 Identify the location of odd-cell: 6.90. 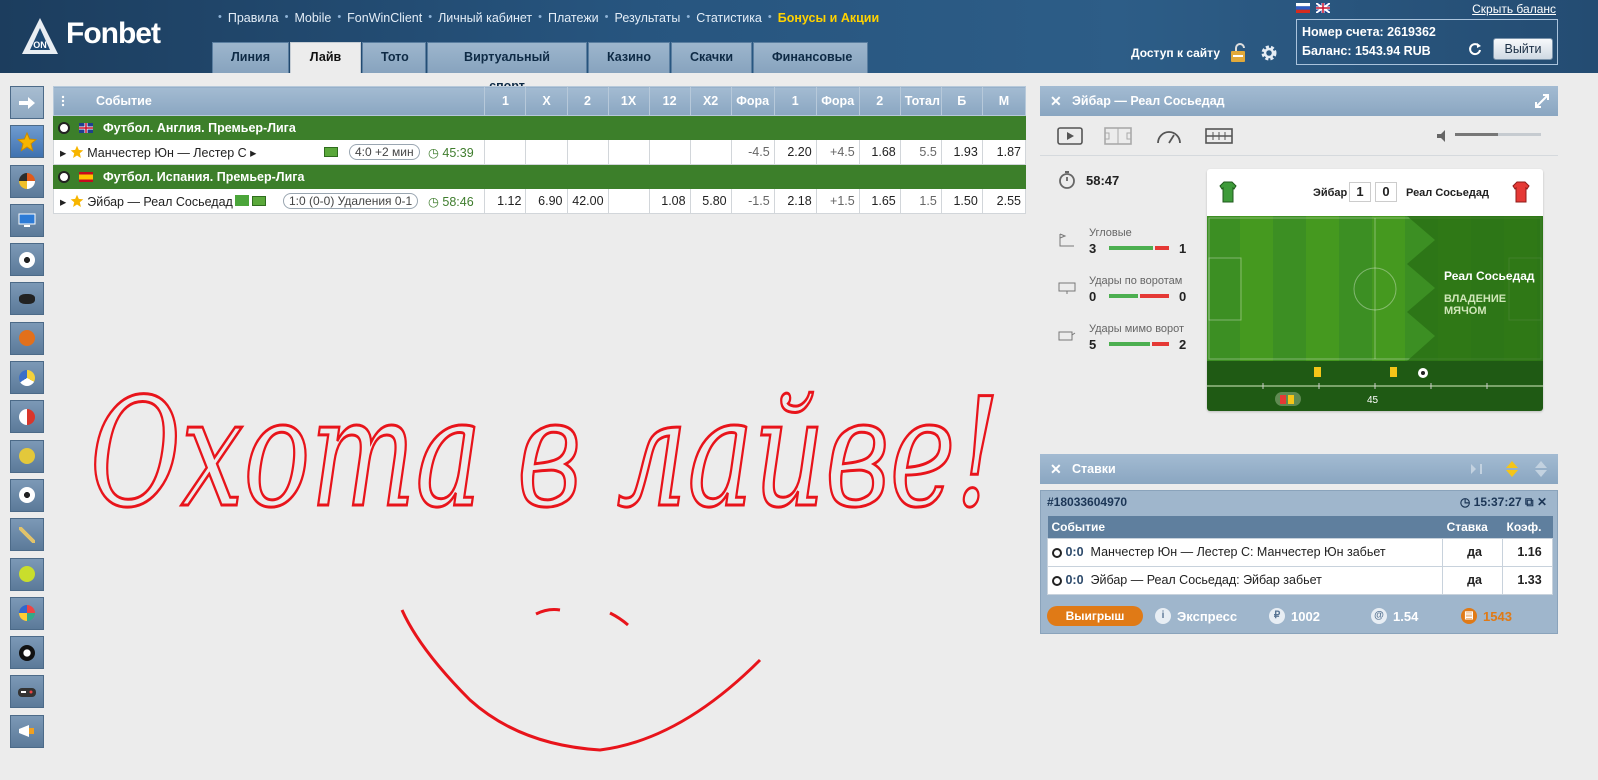
(546, 201).